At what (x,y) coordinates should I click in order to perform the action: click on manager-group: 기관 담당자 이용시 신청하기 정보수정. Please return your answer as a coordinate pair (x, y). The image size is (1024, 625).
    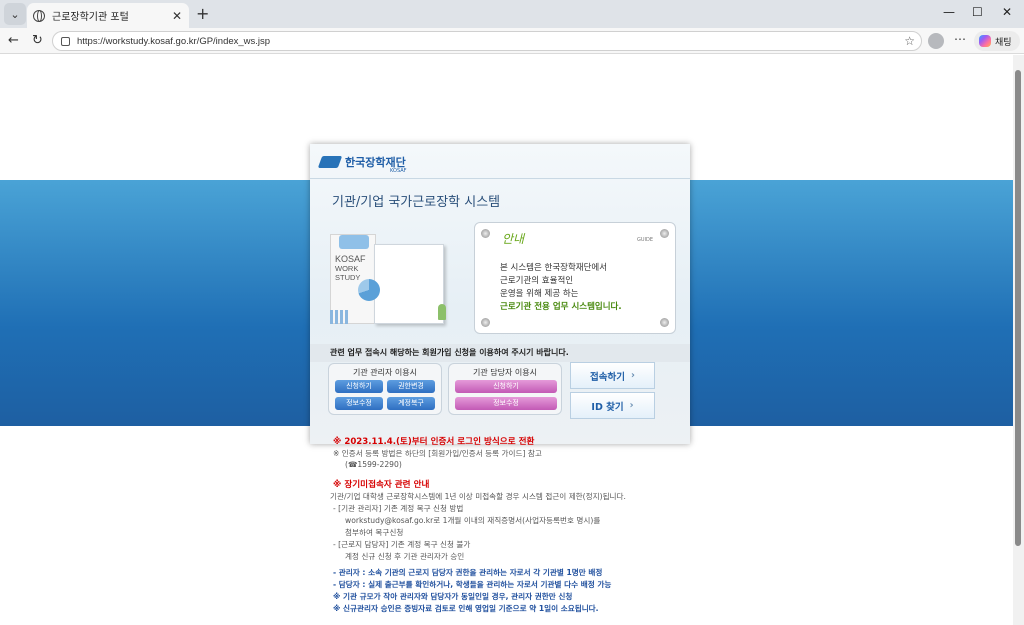
    Looking at the image, I should click on (505, 389).